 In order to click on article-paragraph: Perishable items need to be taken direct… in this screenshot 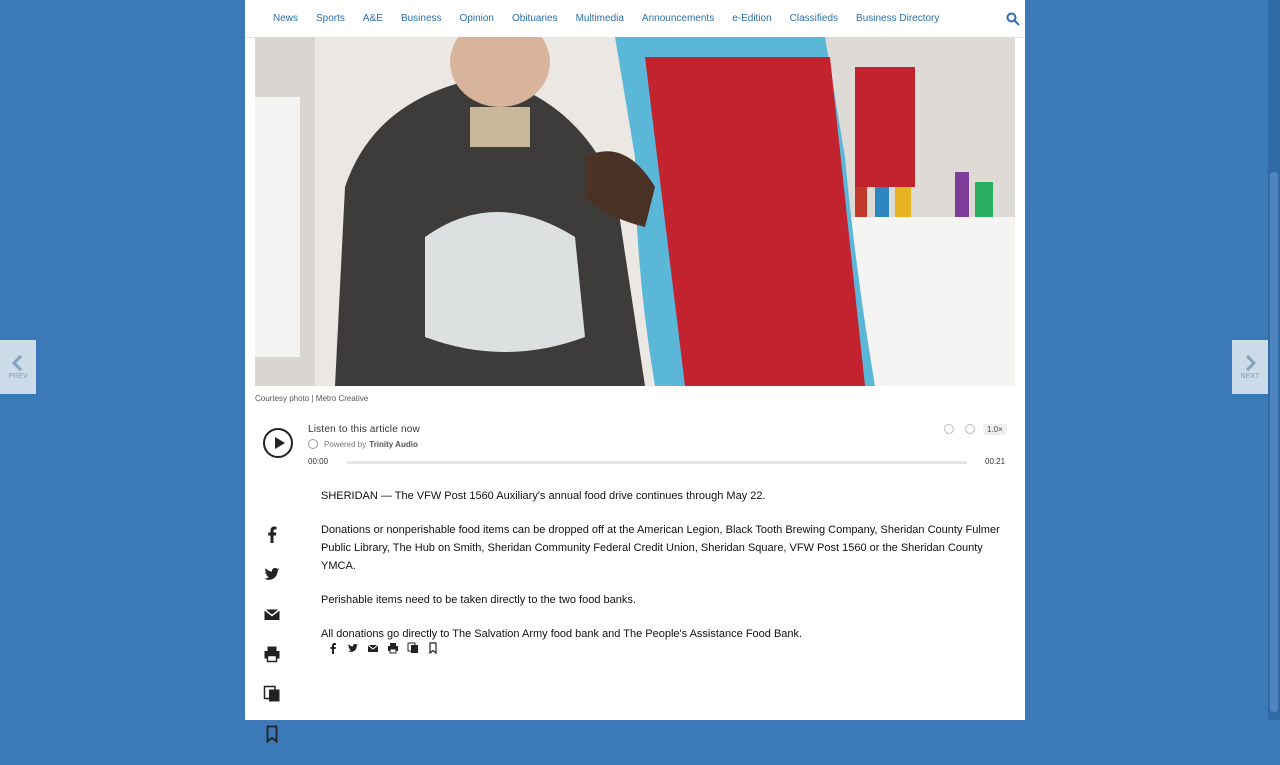, I will do `click(478, 600)`.